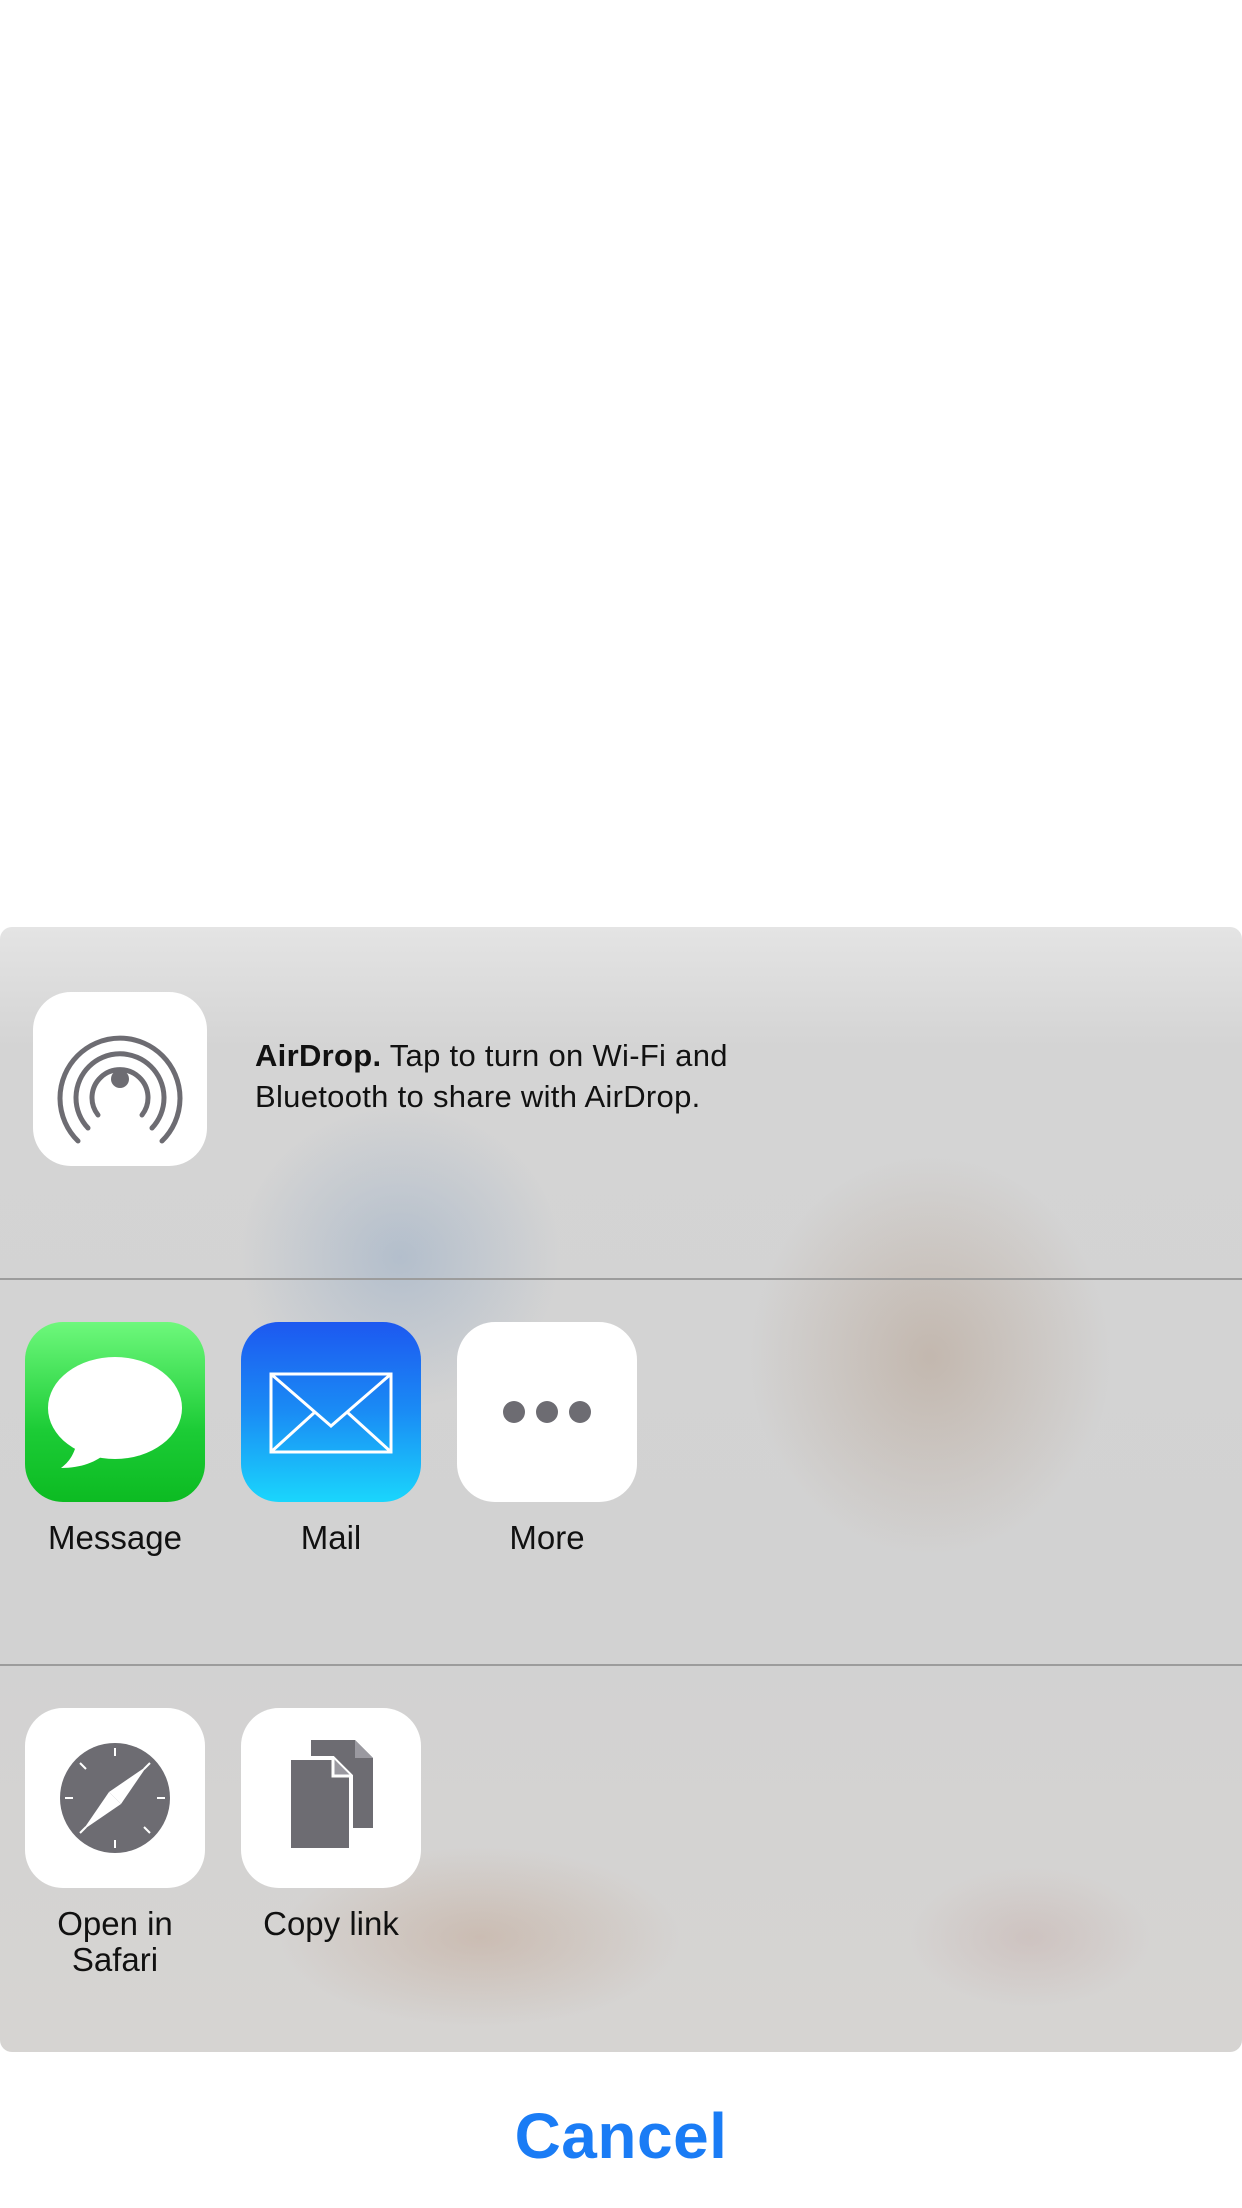 Image resolution: width=1242 pixels, height=2208 pixels. What do you see at coordinates (318, 1055) in the screenshot?
I see `airdrop-title: AirDrop.` at bounding box center [318, 1055].